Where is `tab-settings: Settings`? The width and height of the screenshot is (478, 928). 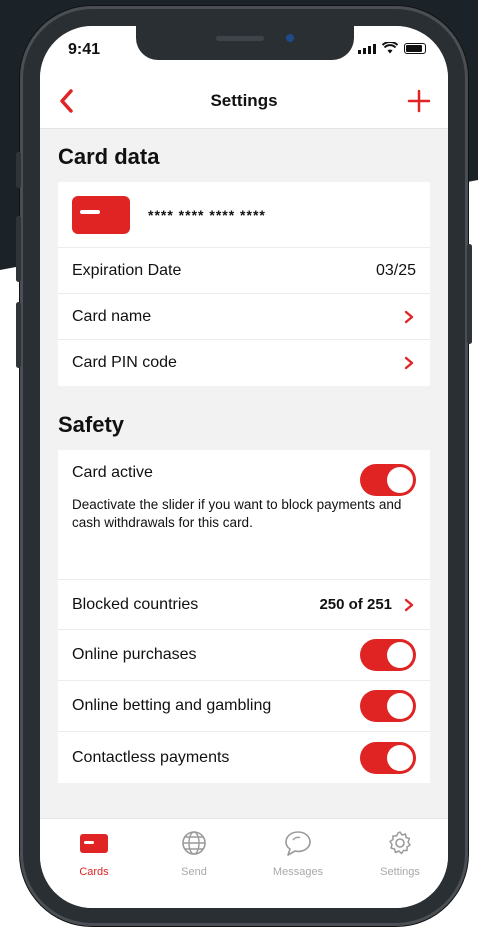
tab-settings: Settings is located at coordinates (400, 853).